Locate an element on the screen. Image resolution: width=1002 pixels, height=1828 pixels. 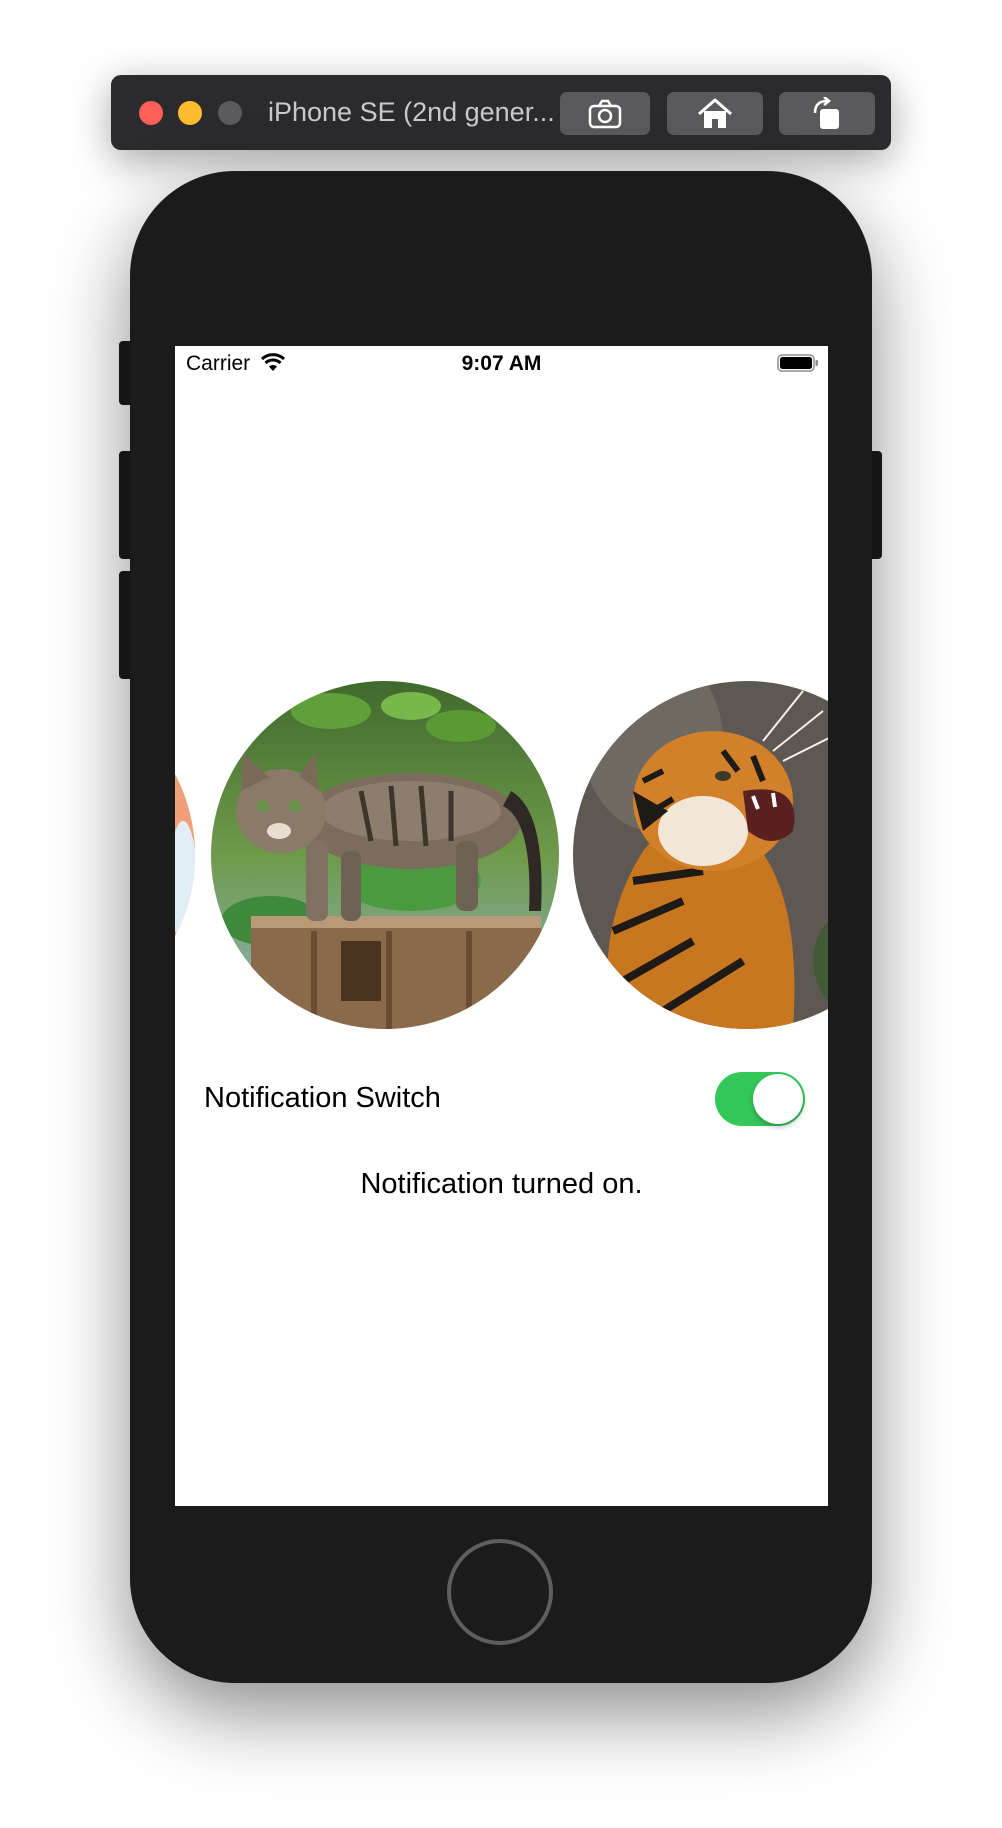
rotate-icon is located at coordinates (826, 112).